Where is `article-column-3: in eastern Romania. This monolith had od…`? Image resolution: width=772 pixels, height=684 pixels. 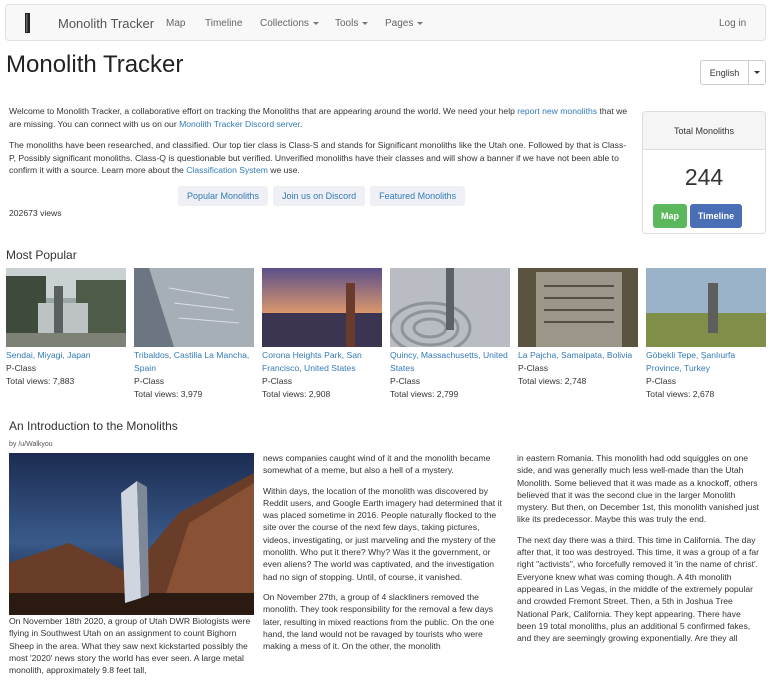 article-column-3: in eastern Romania. This monolith had od… is located at coordinates (639, 552).